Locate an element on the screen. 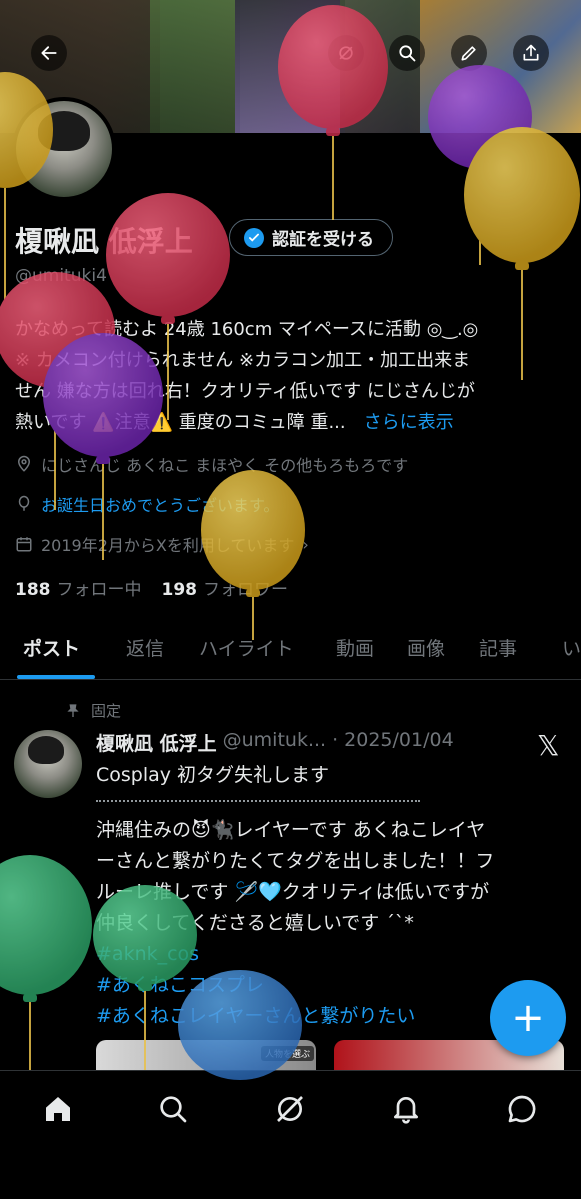 The width and height of the screenshot is (581, 1199). chat-bubble-icon is located at coordinates (522, 1109).